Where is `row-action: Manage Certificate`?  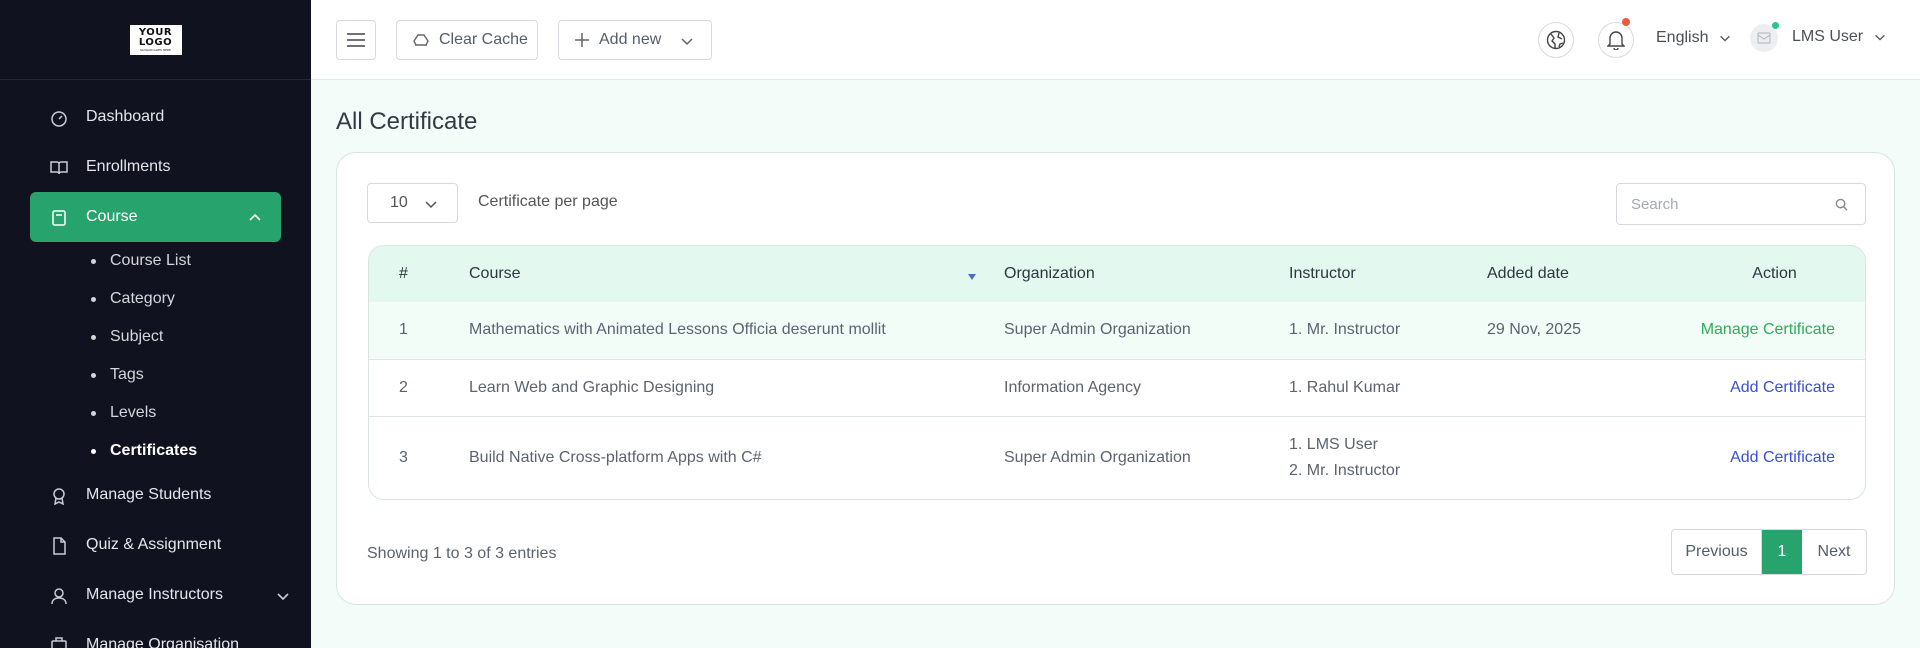 row-action: Manage Certificate is located at coordinates (1754, 330).